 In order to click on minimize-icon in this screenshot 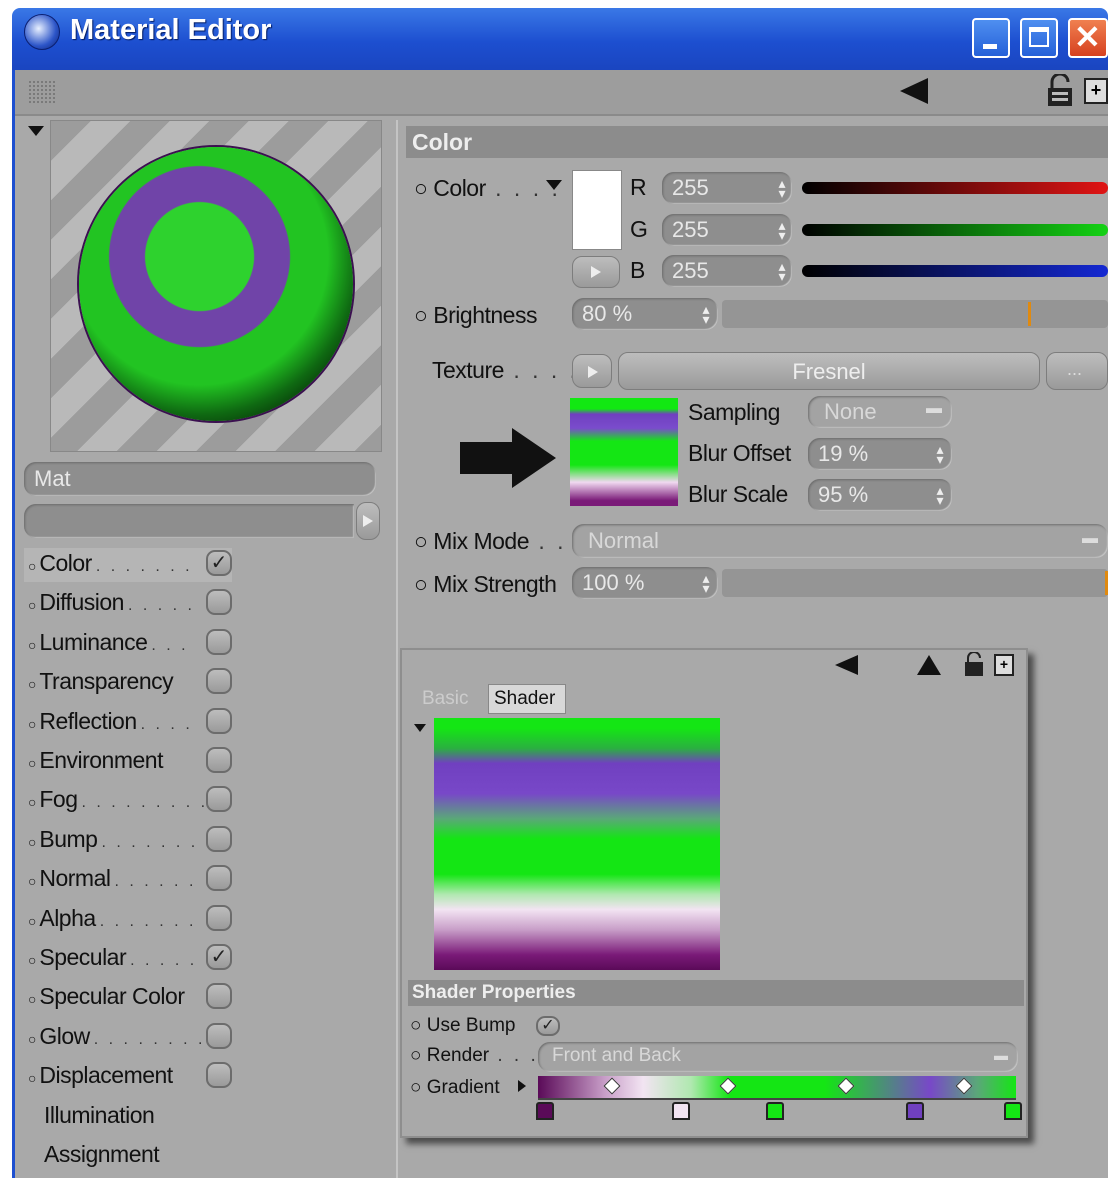, I will do `click(990, 46)`.